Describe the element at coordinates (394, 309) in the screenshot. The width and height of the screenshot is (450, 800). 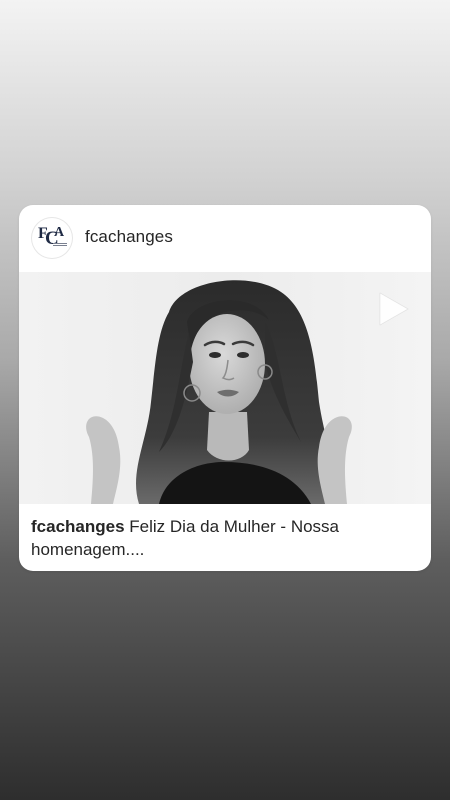
I see `play-icon` at that location.